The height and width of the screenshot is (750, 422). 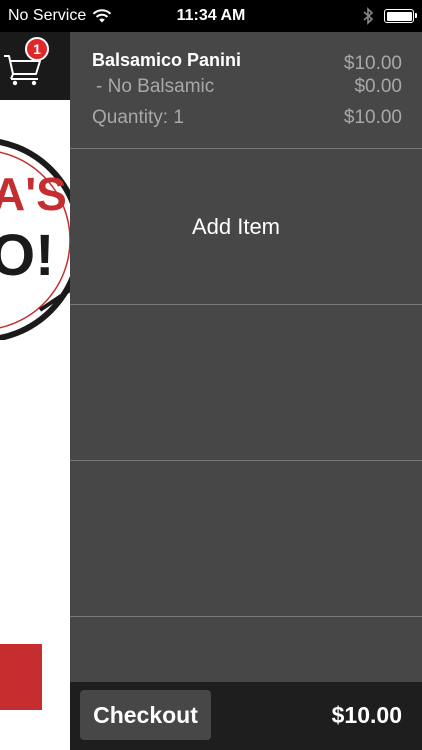 What do you see at coordinates (35, 66) in the screenshot?
I see `background-header: 1` at bounding box center [35, 66].